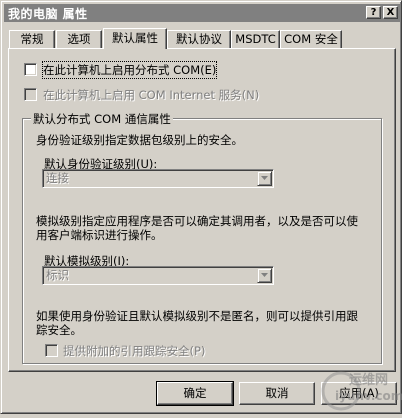 This screenshot has height=418, width=402. Describe the element at coordinates (311, 39) in the screenshot. I see `tab-com-security: COM 安全` at that location.